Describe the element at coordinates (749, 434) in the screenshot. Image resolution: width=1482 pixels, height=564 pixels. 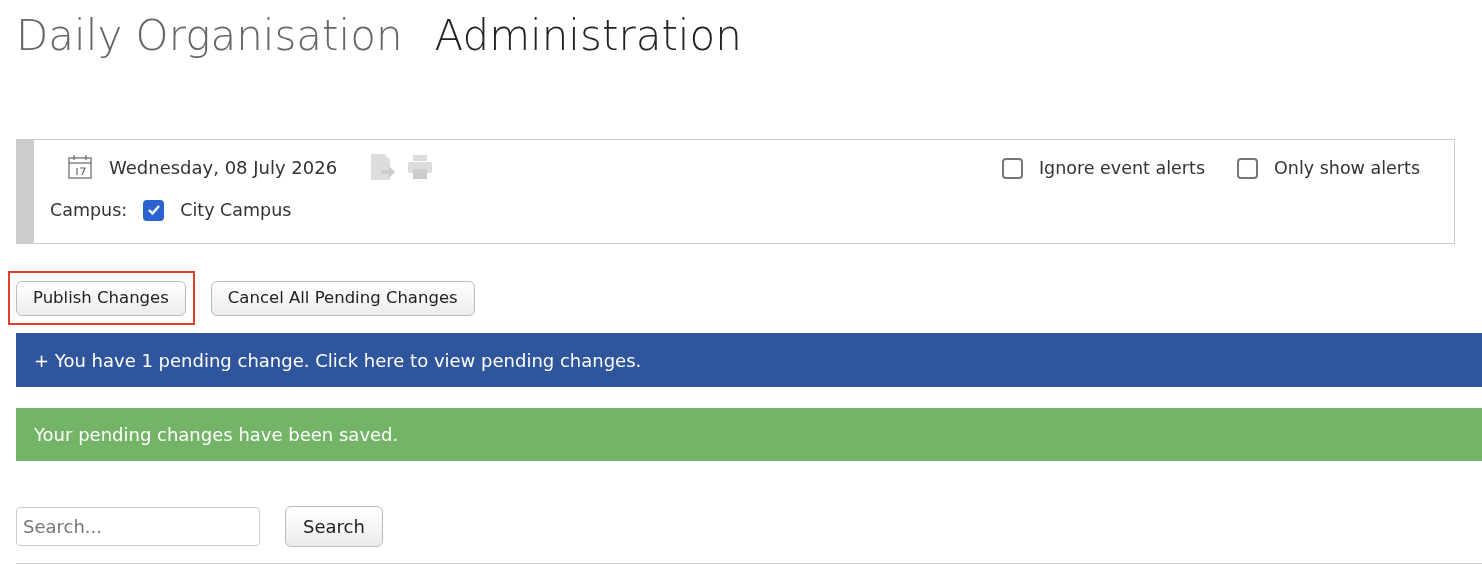
I see `success-banner: Your pending changes have been saved.` at that location.